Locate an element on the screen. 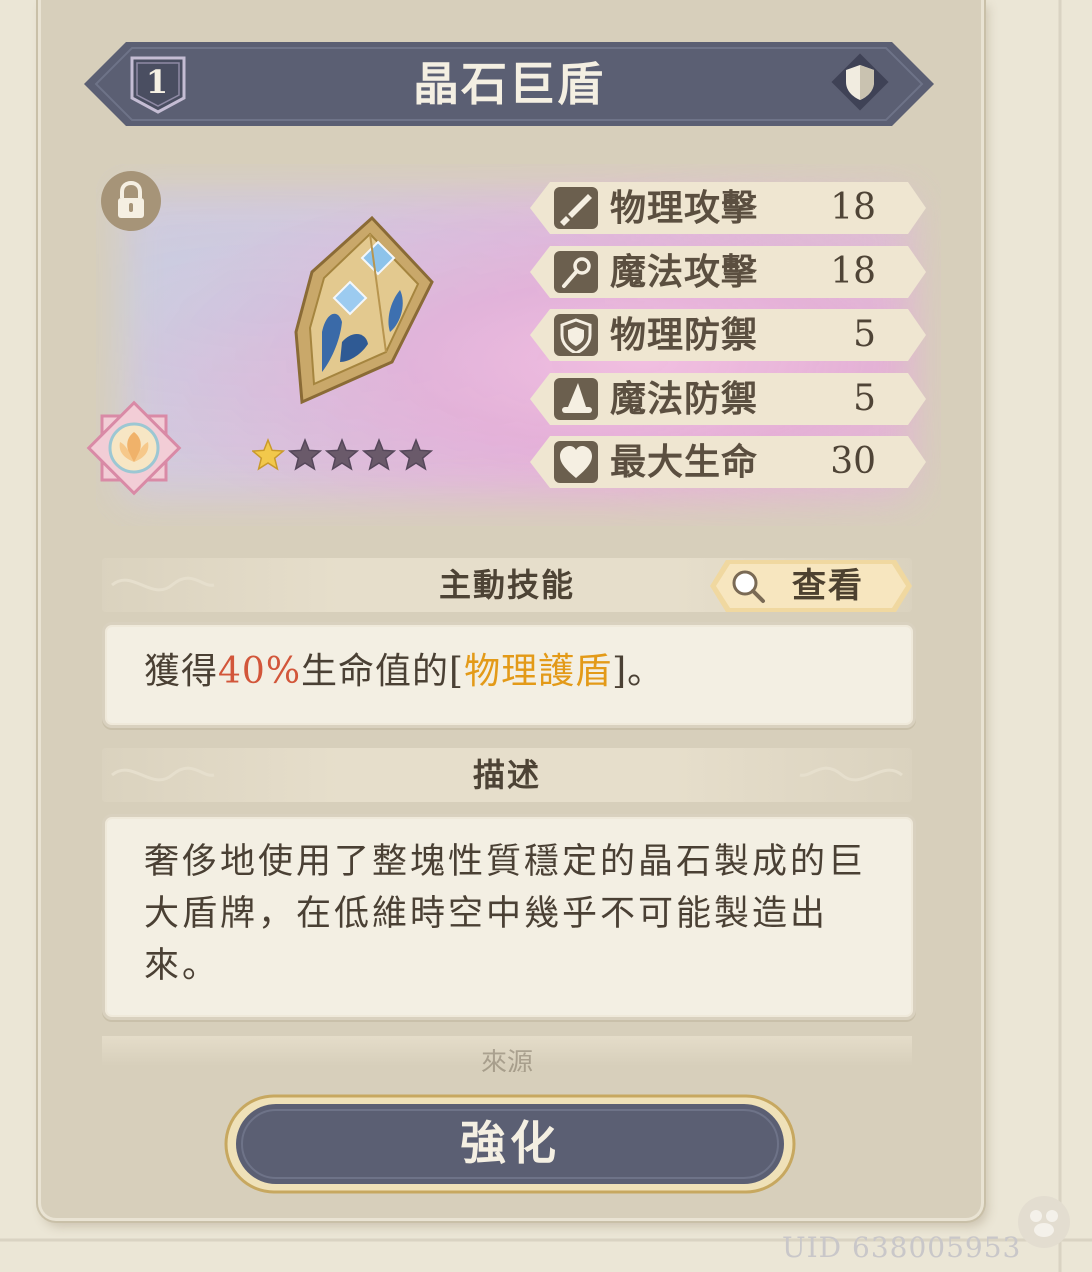  sword-icon is located at coordinates (576, 210).